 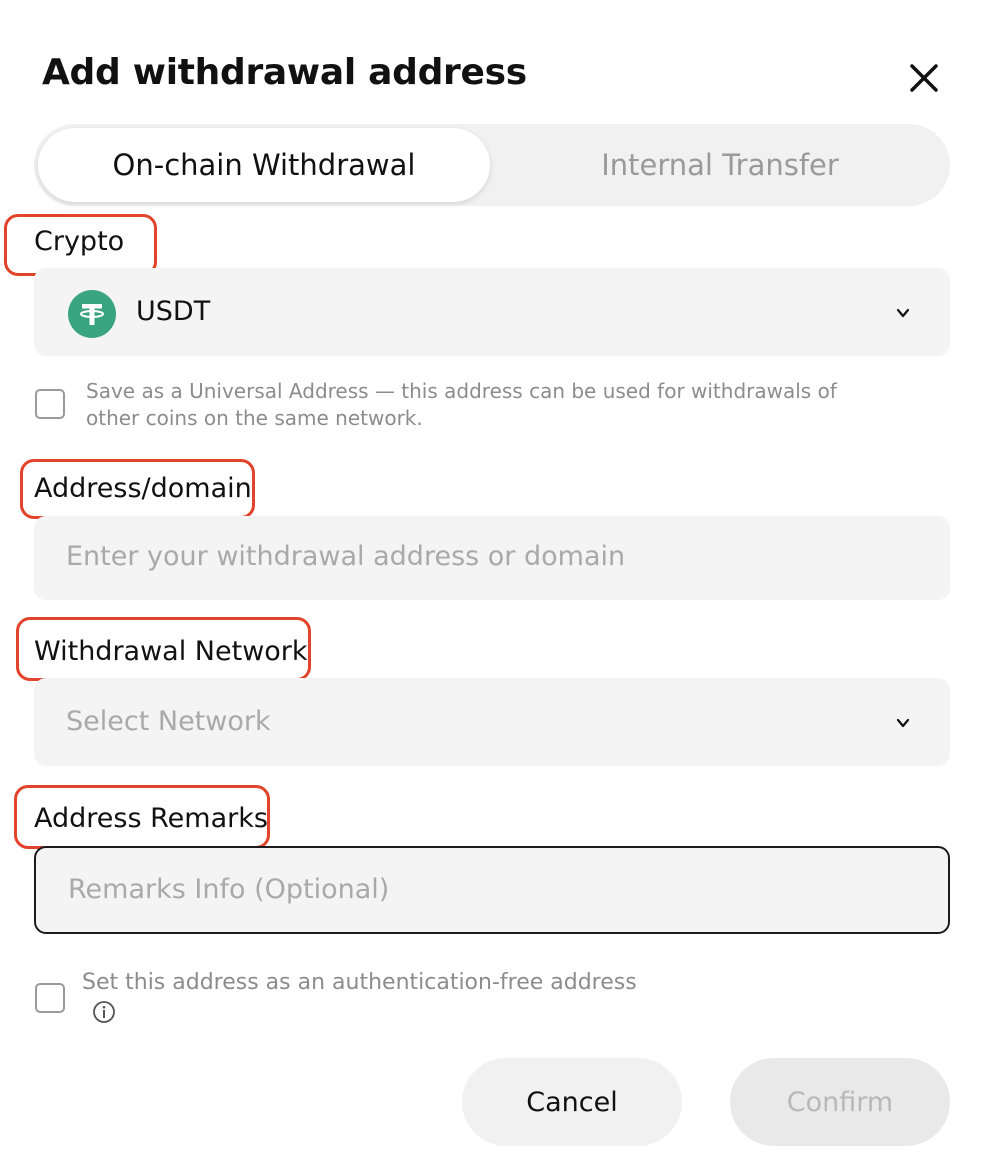 I want to click on confirm-button: Confirm, so click(x=840, y=1102).